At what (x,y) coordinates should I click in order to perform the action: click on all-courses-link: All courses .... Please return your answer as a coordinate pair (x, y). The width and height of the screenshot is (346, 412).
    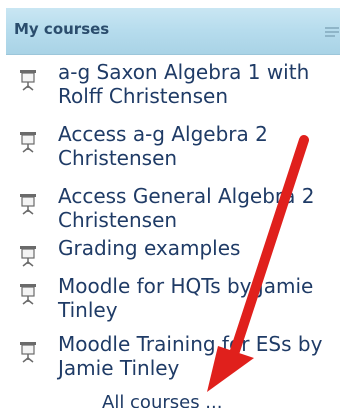
    Looking at the image, I should click on (162, 400).